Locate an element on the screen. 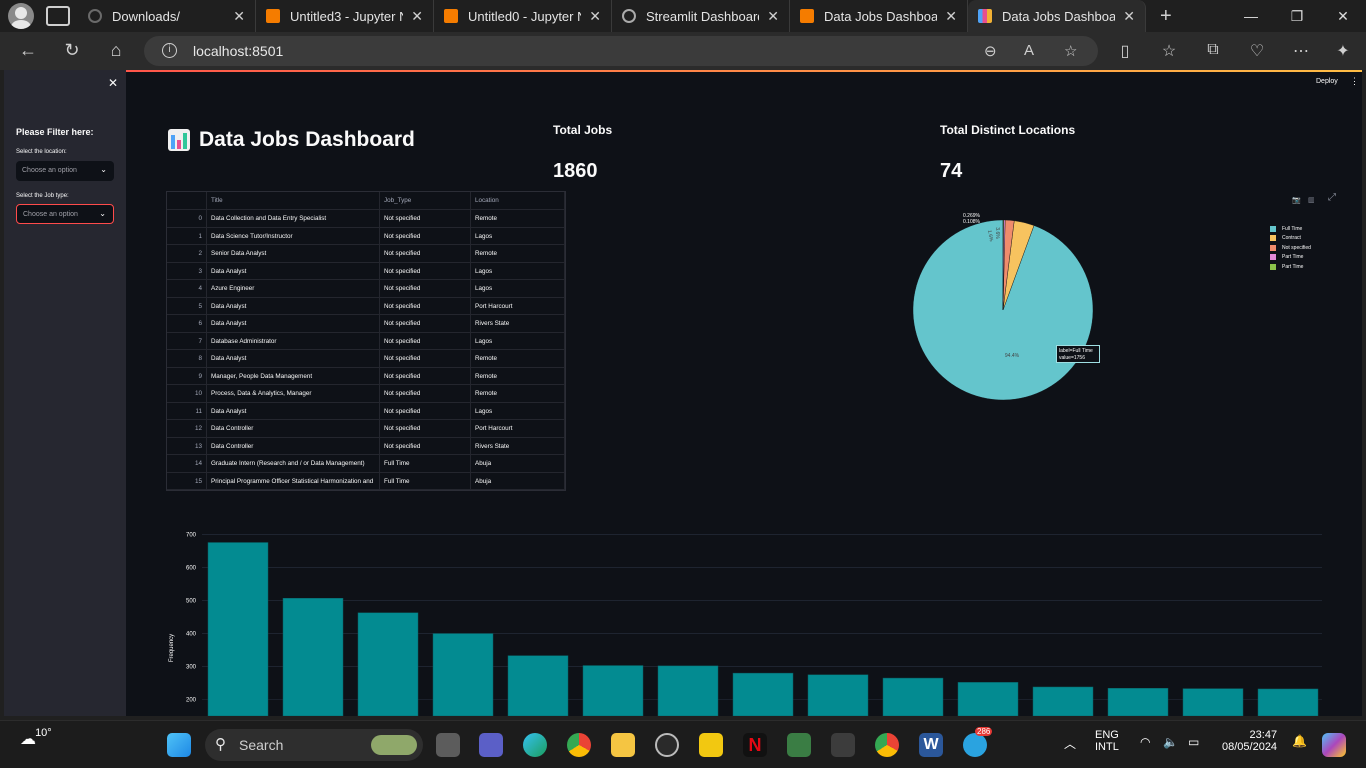 This screenshot has width=1366, height=768. url-field: i localhost:8501 ⊖ A ☆ is located at coordinates (621, 51).